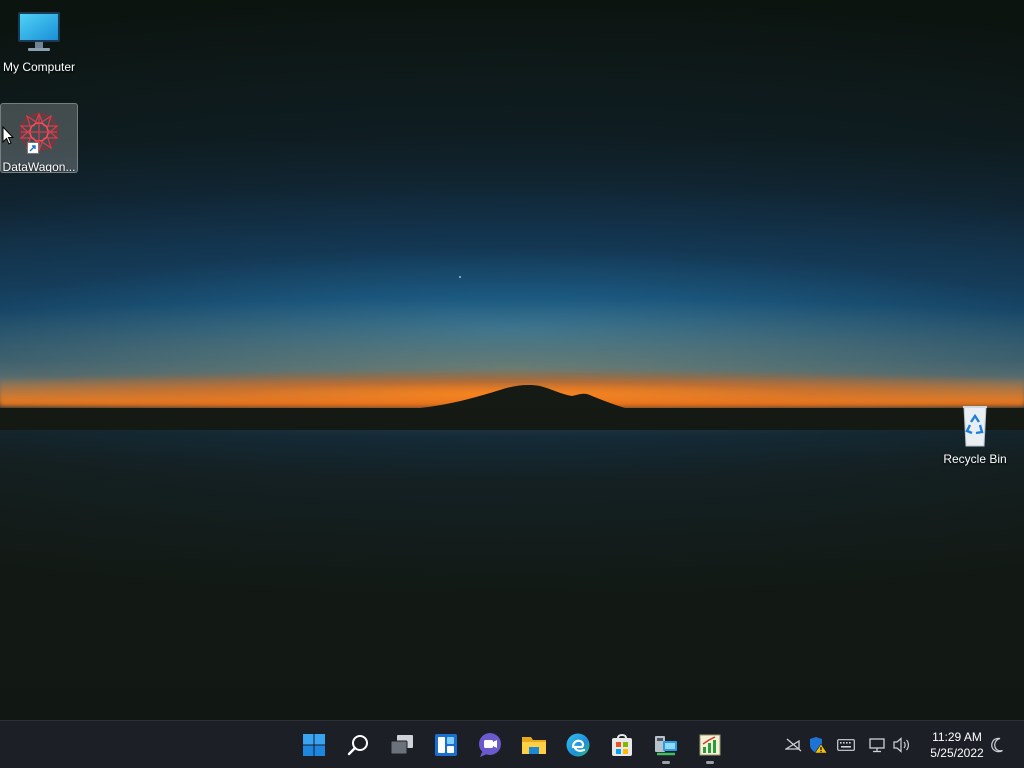 This screenshot has width=1024, height=768. Describe the element at coordinates (512, 744) in the screenshot. I see `taskbar: 11:29 AM 5/25/2022` at that location.